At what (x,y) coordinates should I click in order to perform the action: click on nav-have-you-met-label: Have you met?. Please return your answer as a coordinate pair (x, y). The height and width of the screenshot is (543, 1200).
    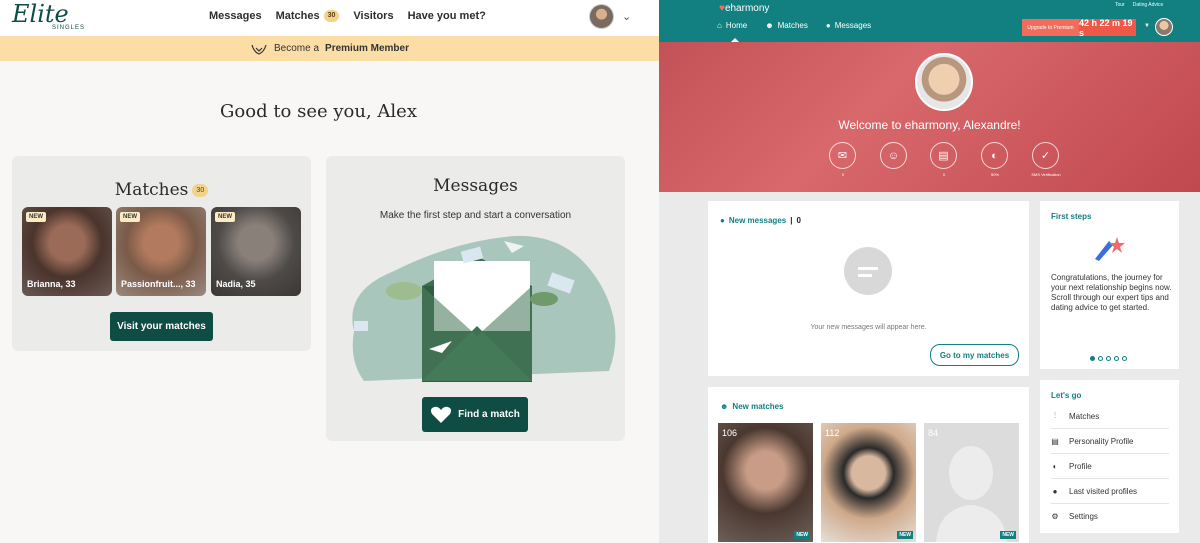
    Looking at the image, I should click on (446, 16).